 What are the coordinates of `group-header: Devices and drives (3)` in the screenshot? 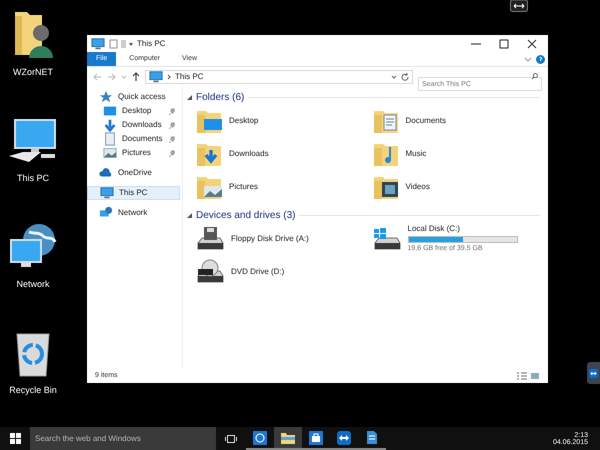 It's located at (246, 215).